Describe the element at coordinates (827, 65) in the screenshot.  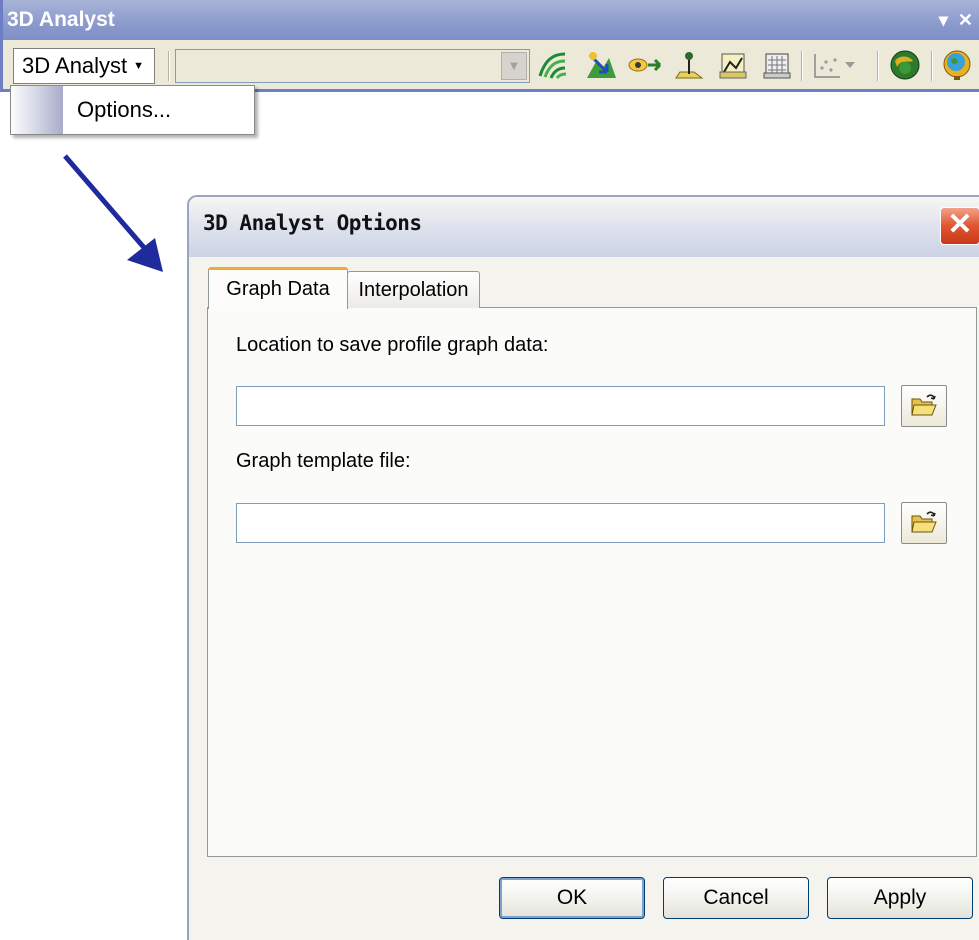
I see `create-profile-graph-icon` at that location.